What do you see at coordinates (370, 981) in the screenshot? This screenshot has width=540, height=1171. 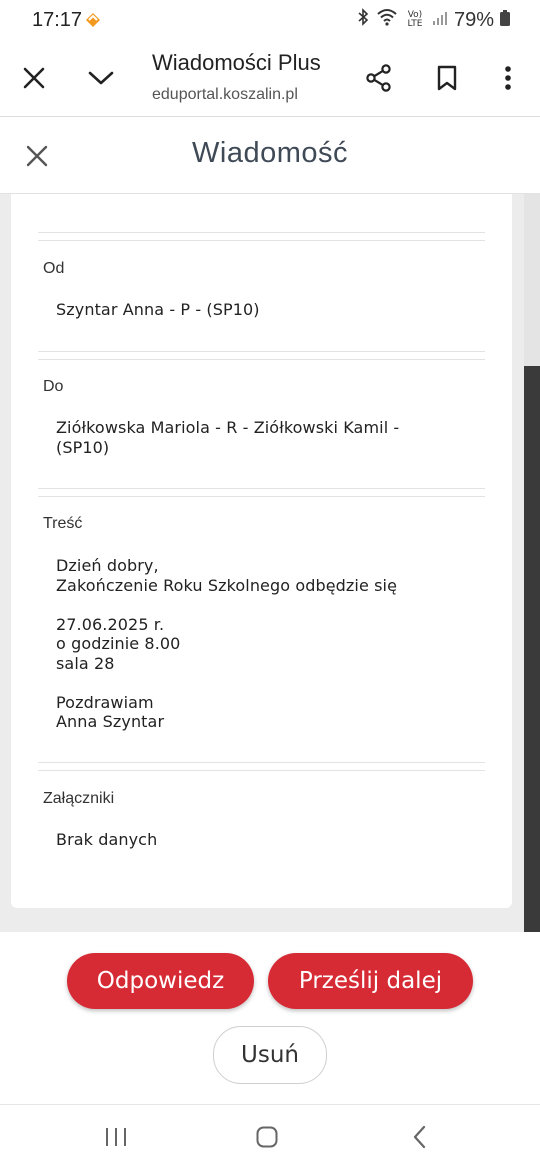 I see `forward-button: Prześlij dalej` at bounding box center [370, 981].